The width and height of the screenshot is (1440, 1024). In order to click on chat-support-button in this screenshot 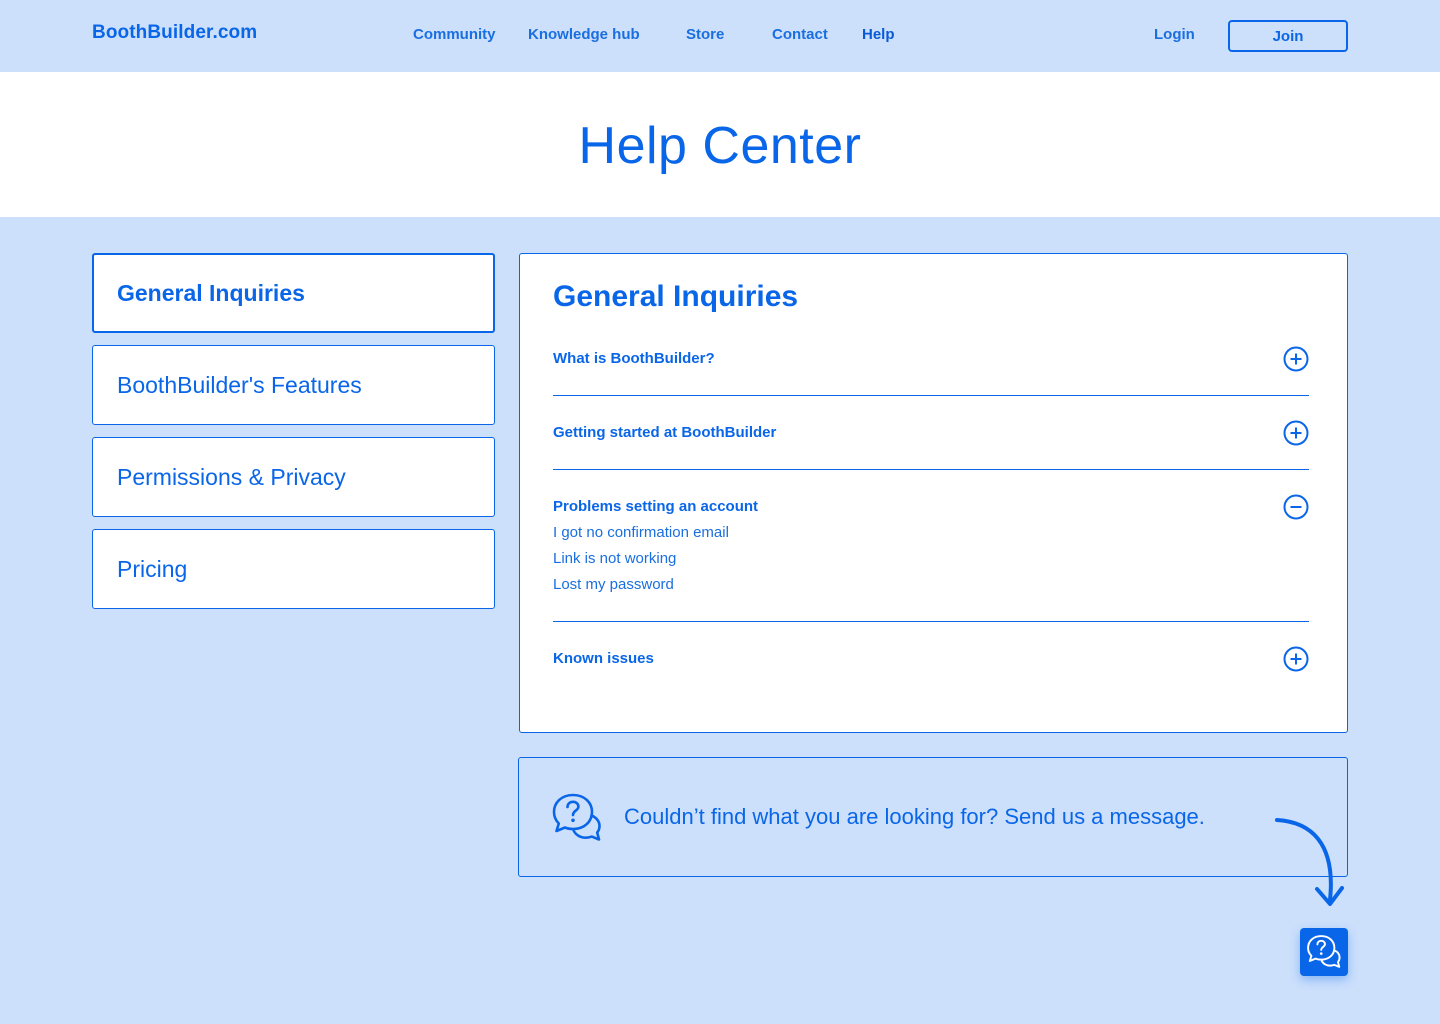, I will do `click(1324, 952)`.